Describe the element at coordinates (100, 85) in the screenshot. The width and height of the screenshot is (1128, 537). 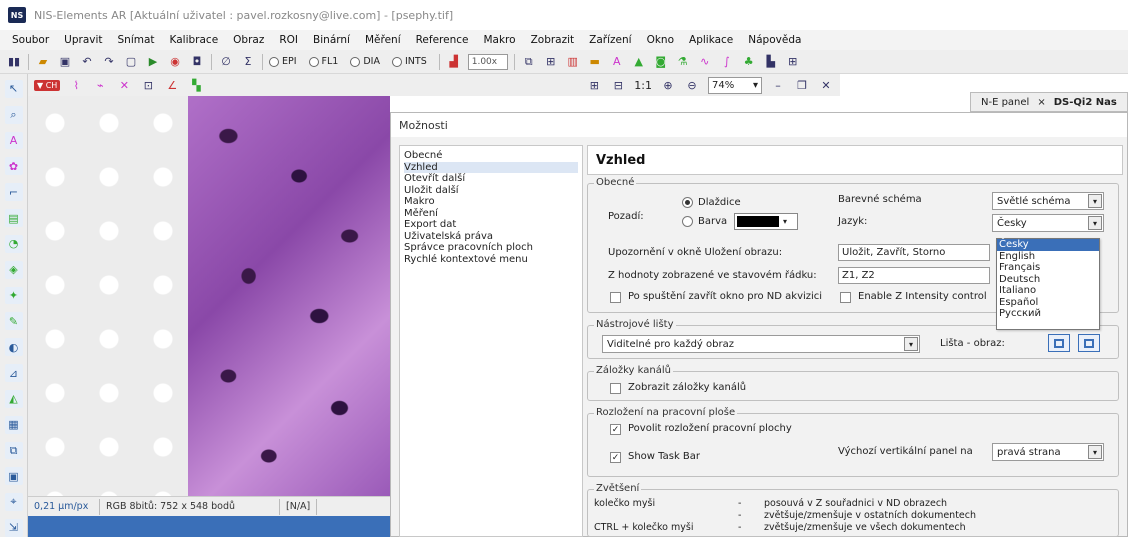
I see `curve-tool-icon: ⌁` at that location.